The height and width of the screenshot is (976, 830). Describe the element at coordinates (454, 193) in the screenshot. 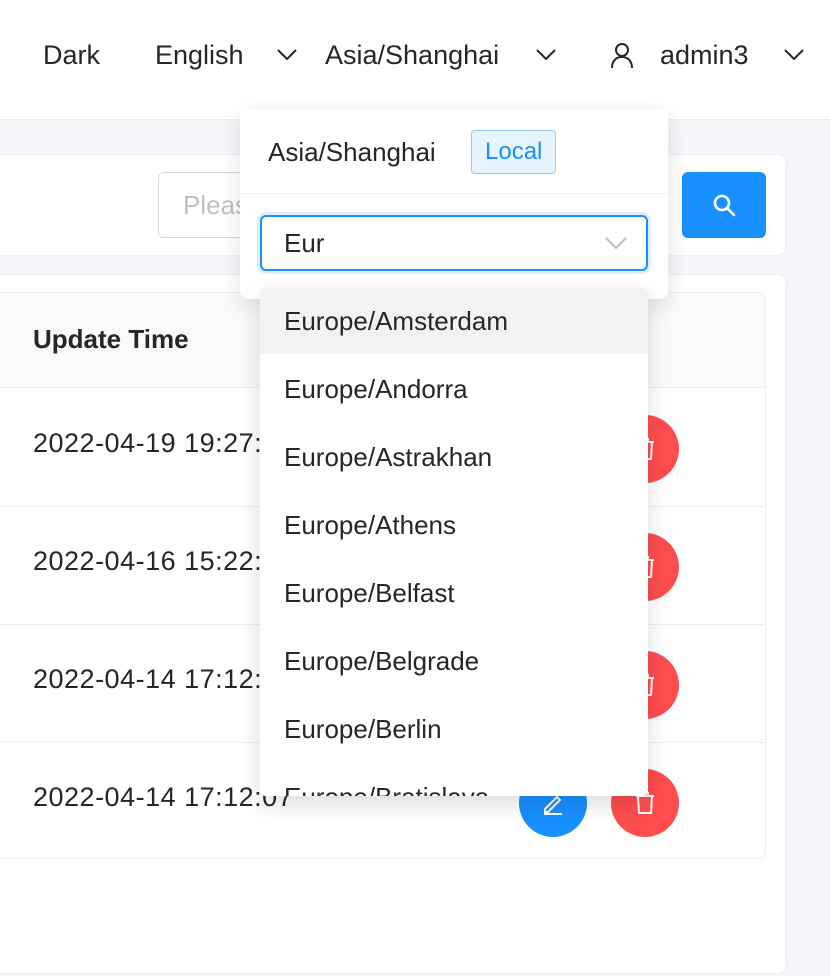

I see `popover-divider` at that location.